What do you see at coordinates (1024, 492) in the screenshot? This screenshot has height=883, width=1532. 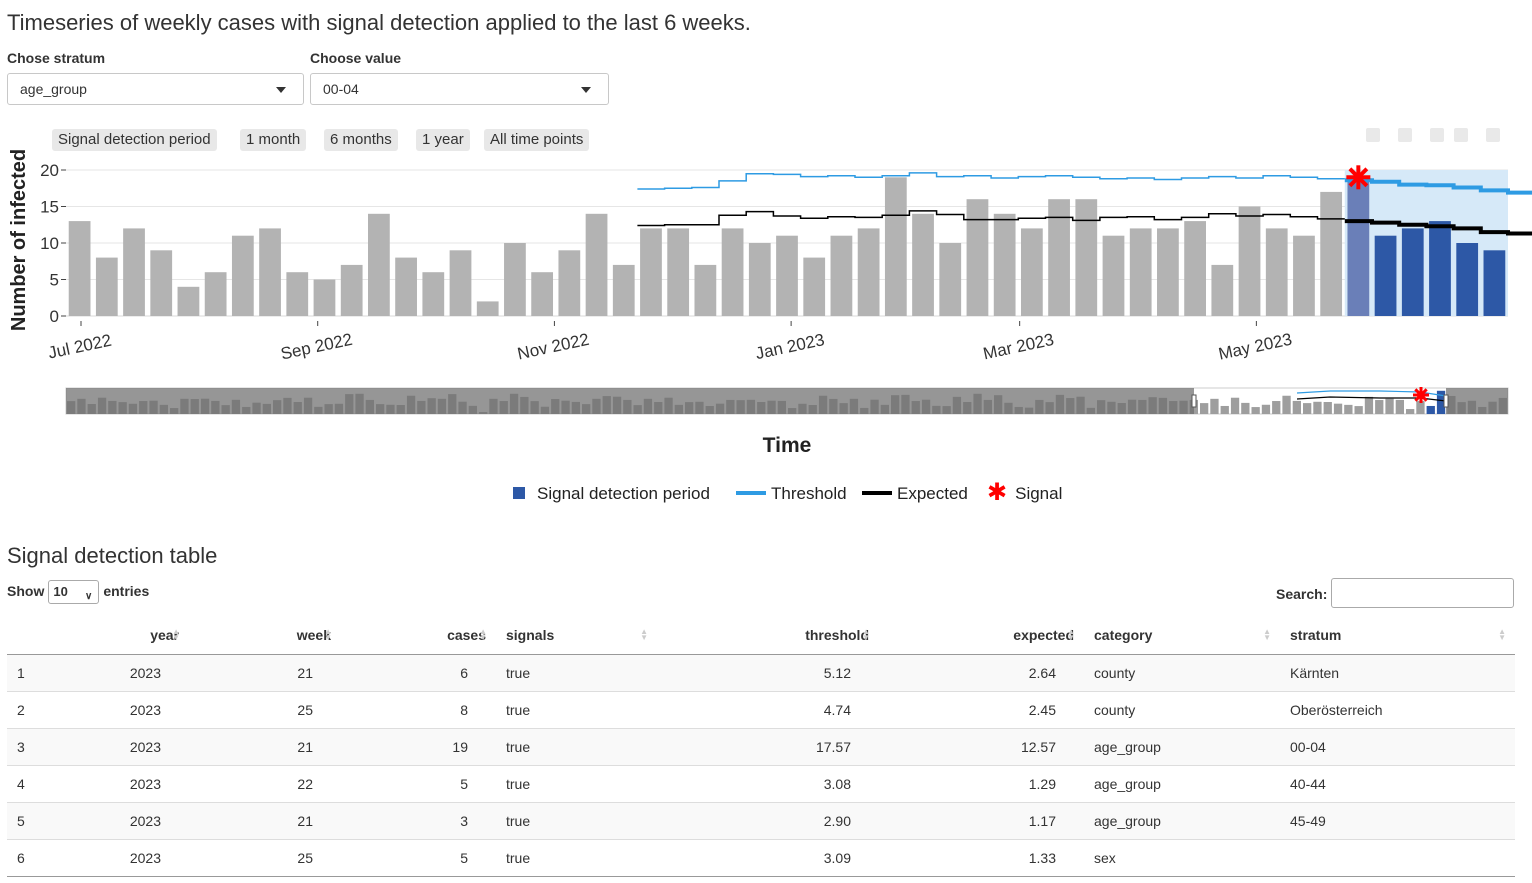 I see `legend-item-signal: ✱ Signal` at bounding box center [1024, 492].